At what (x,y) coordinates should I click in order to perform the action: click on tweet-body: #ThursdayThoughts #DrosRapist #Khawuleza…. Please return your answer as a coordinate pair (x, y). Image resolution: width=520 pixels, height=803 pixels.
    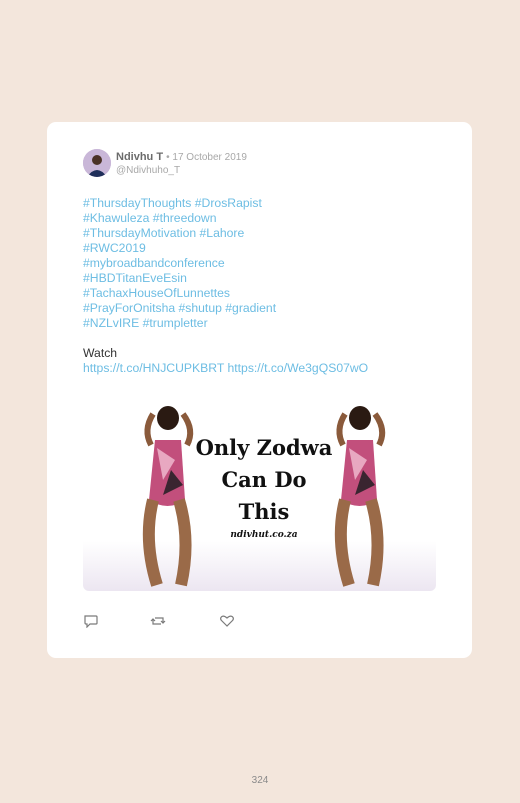
    Looking at the image, I should click on (225, 286).